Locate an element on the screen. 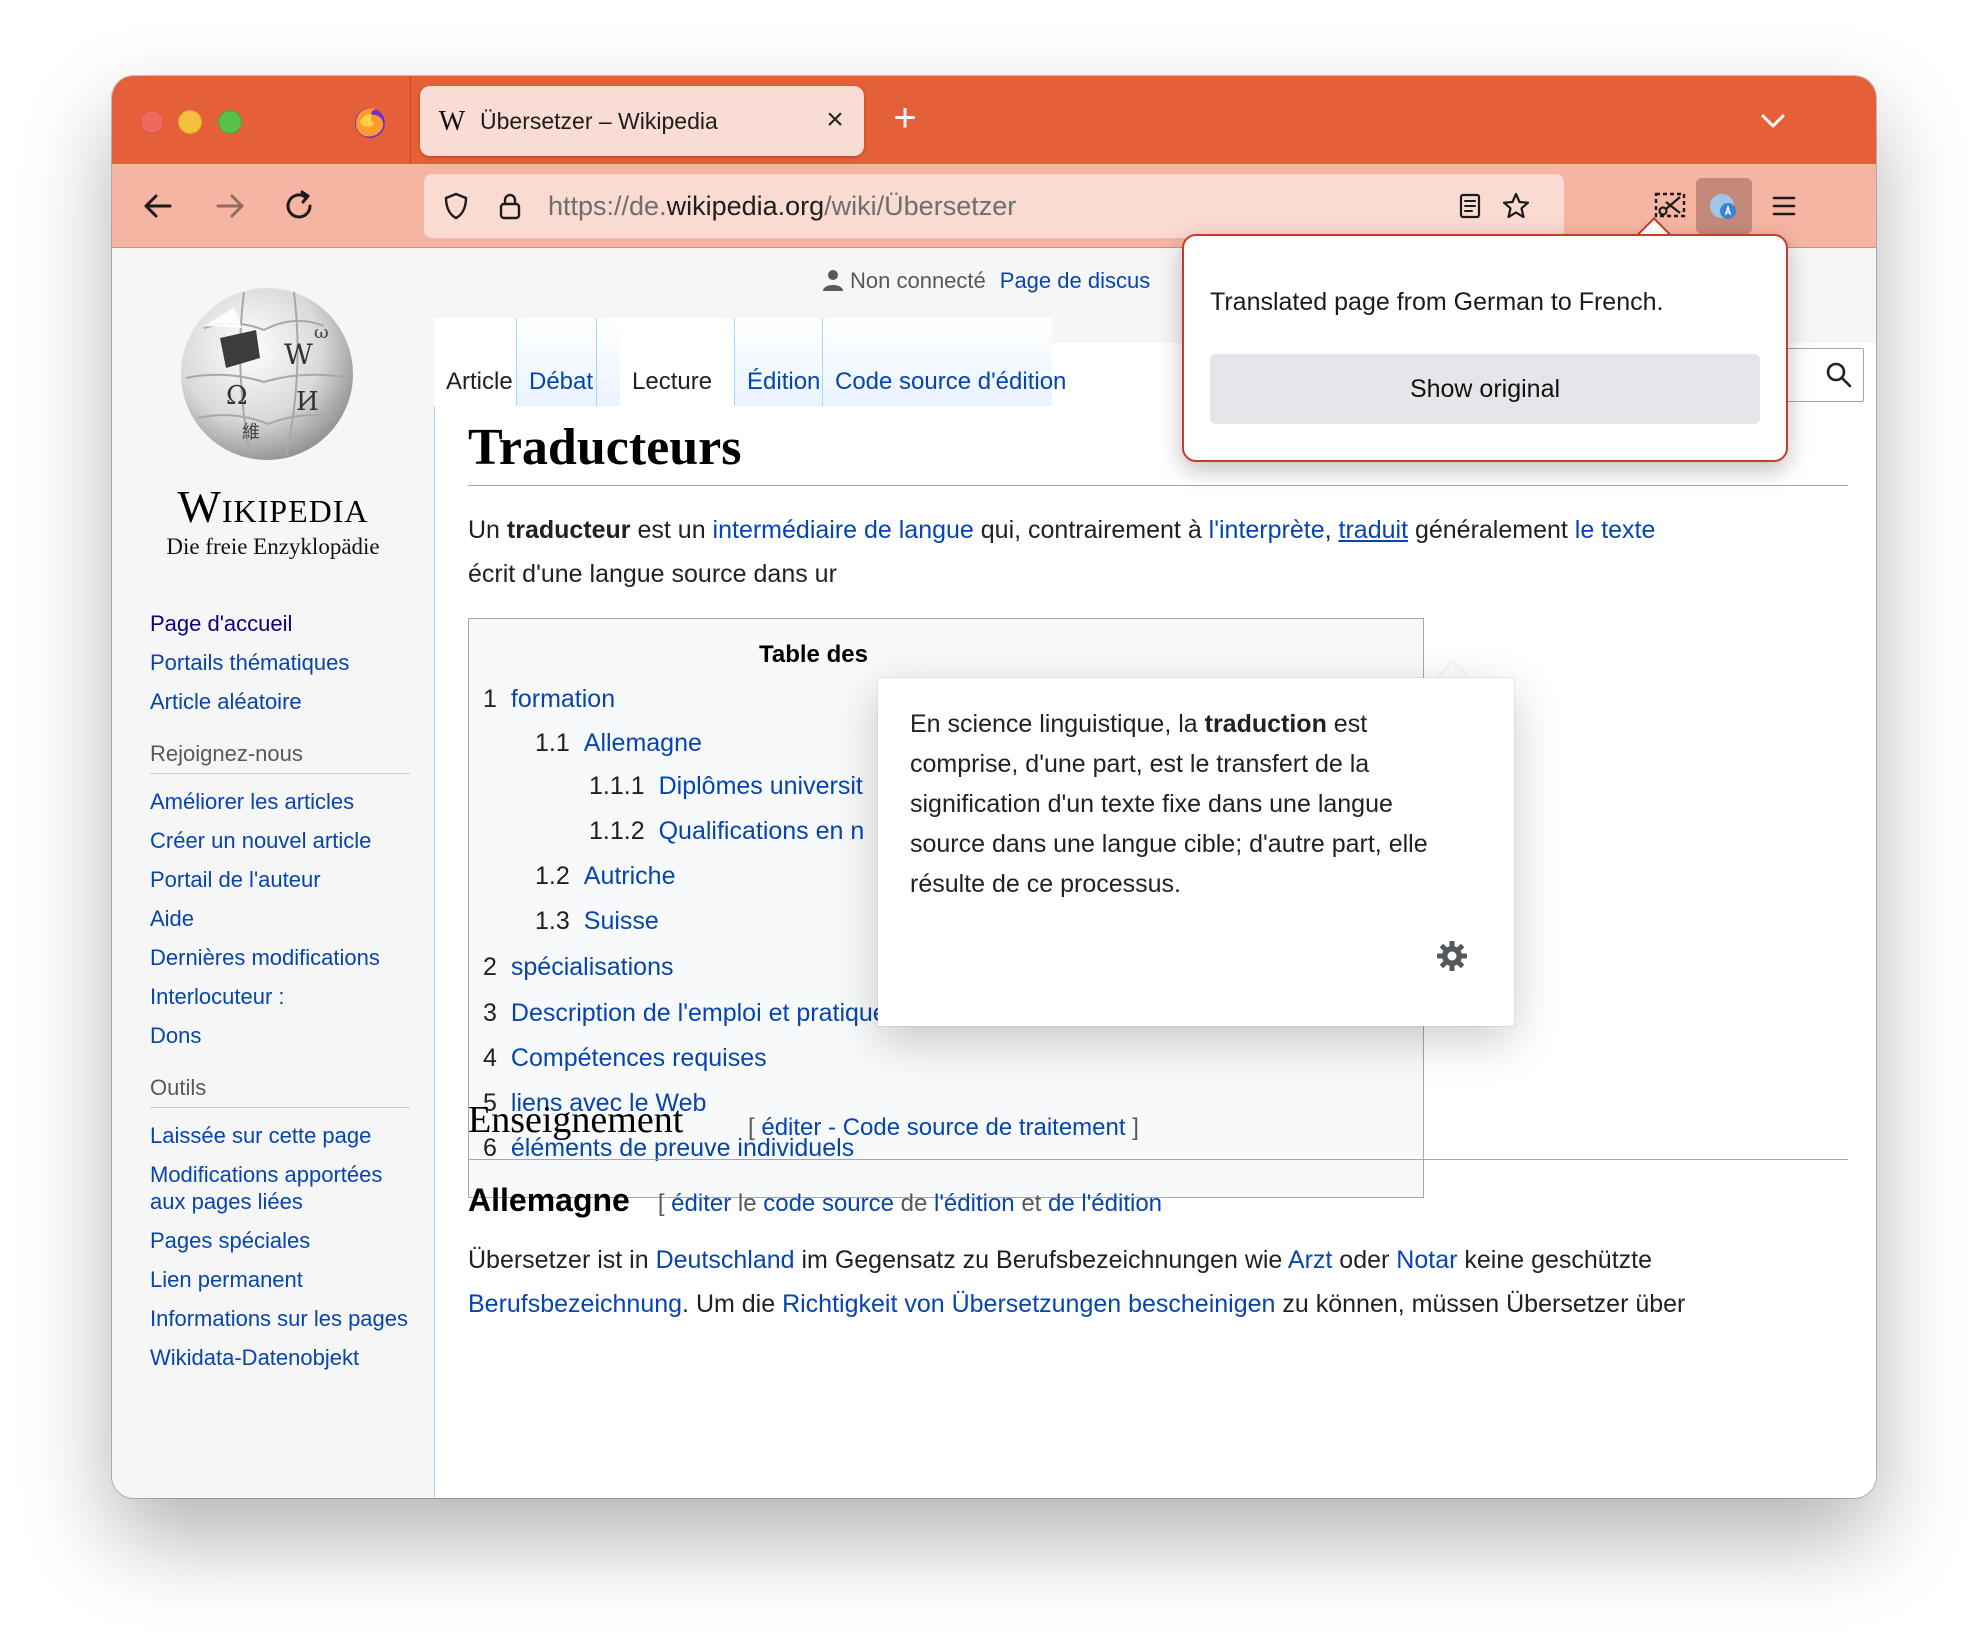 This screenshot has height=1642, width=1982. forward-icon is located at coordinates (230, 206).